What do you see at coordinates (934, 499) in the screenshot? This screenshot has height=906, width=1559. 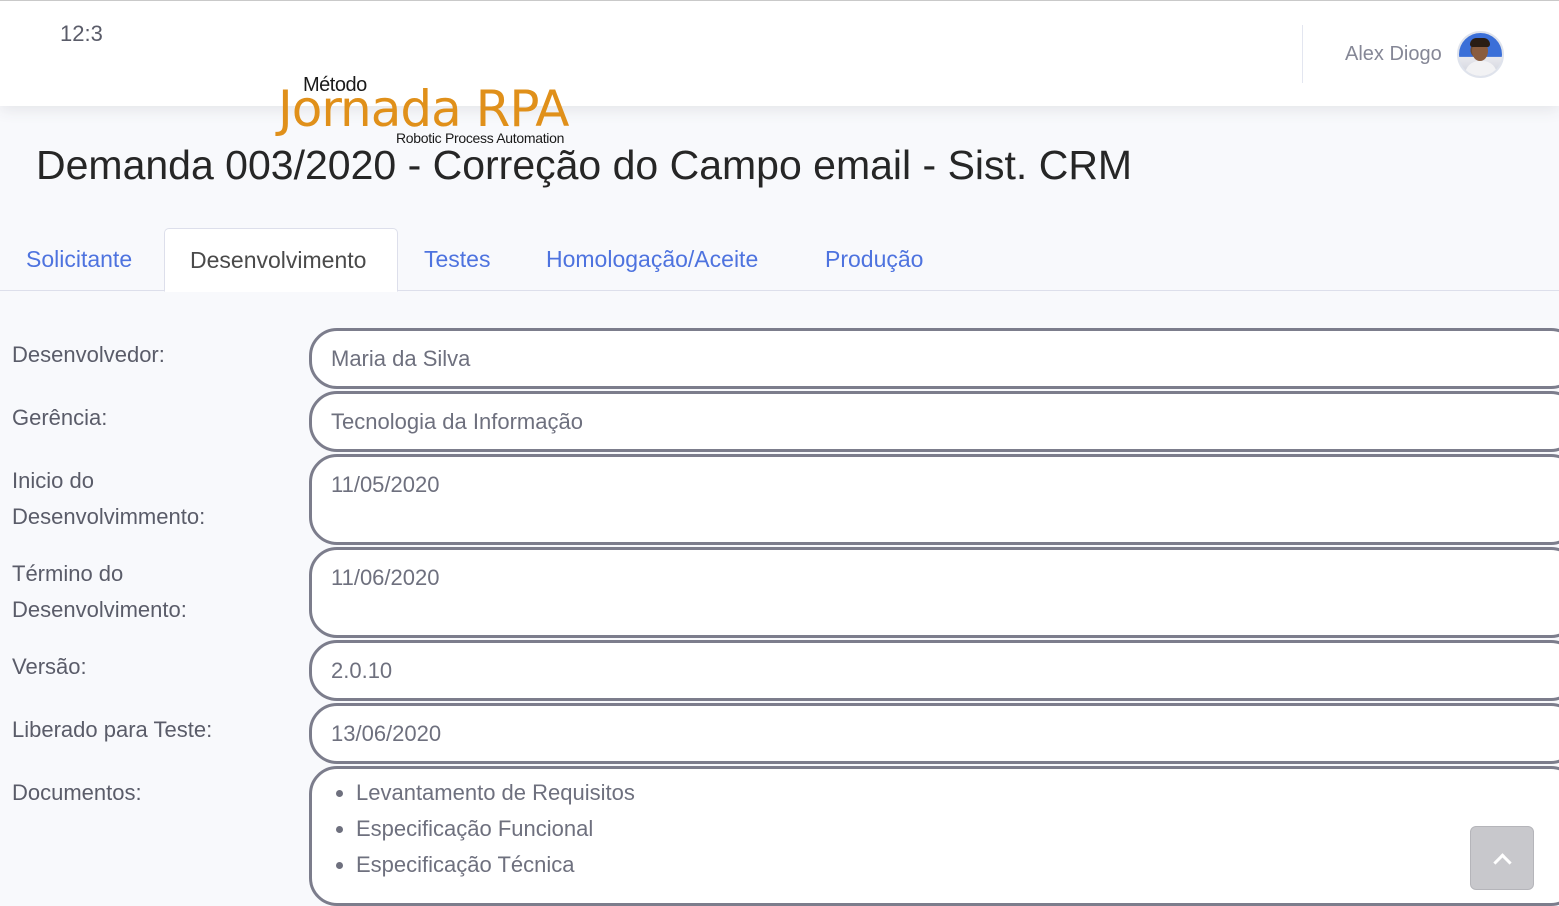 I see `inicio-field: 11/05/2020` at bounding box center [934, 499].